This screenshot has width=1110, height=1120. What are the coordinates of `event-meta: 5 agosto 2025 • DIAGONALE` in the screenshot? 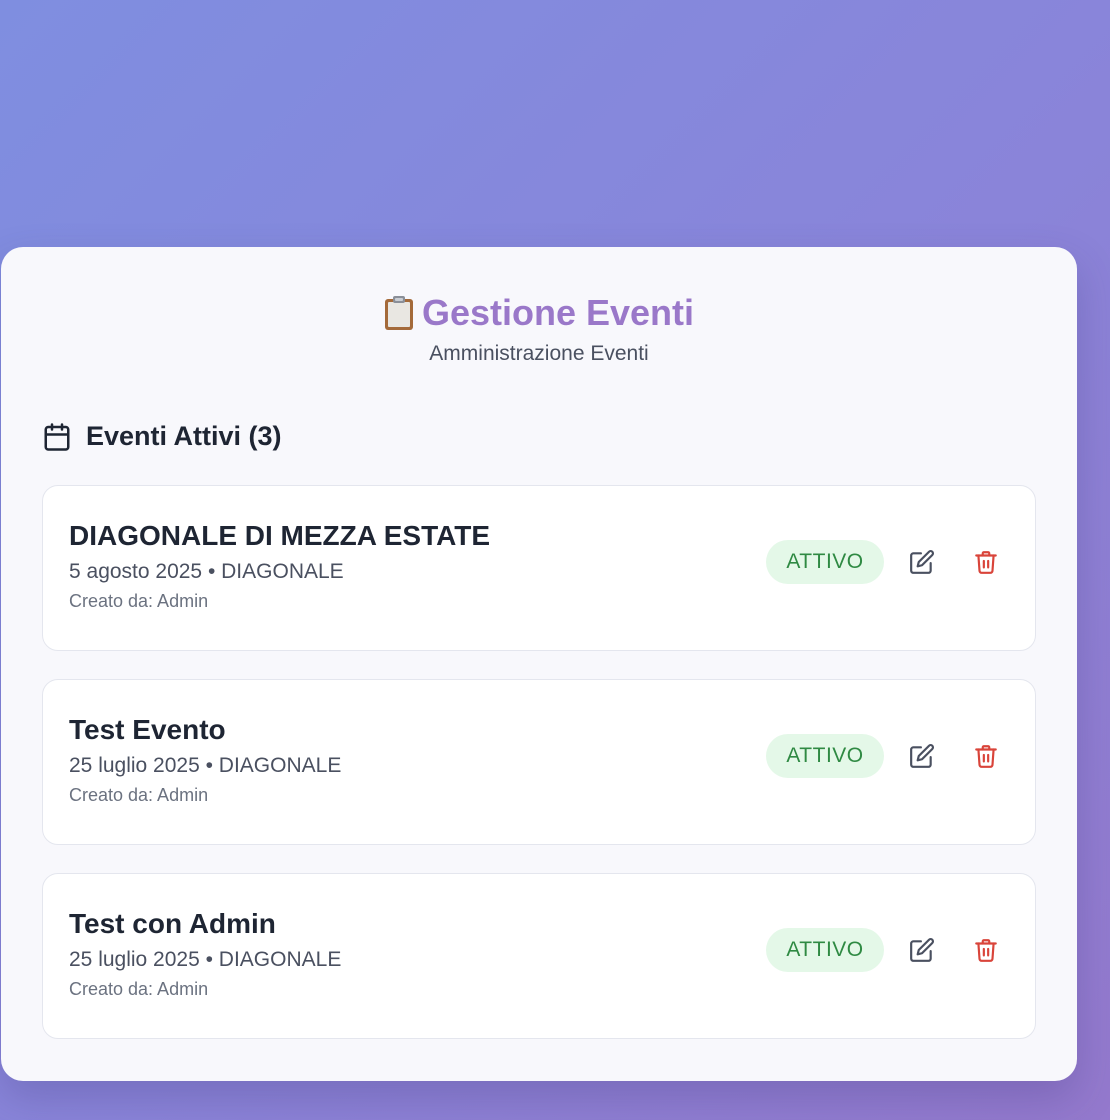 It's located at (206, 571).